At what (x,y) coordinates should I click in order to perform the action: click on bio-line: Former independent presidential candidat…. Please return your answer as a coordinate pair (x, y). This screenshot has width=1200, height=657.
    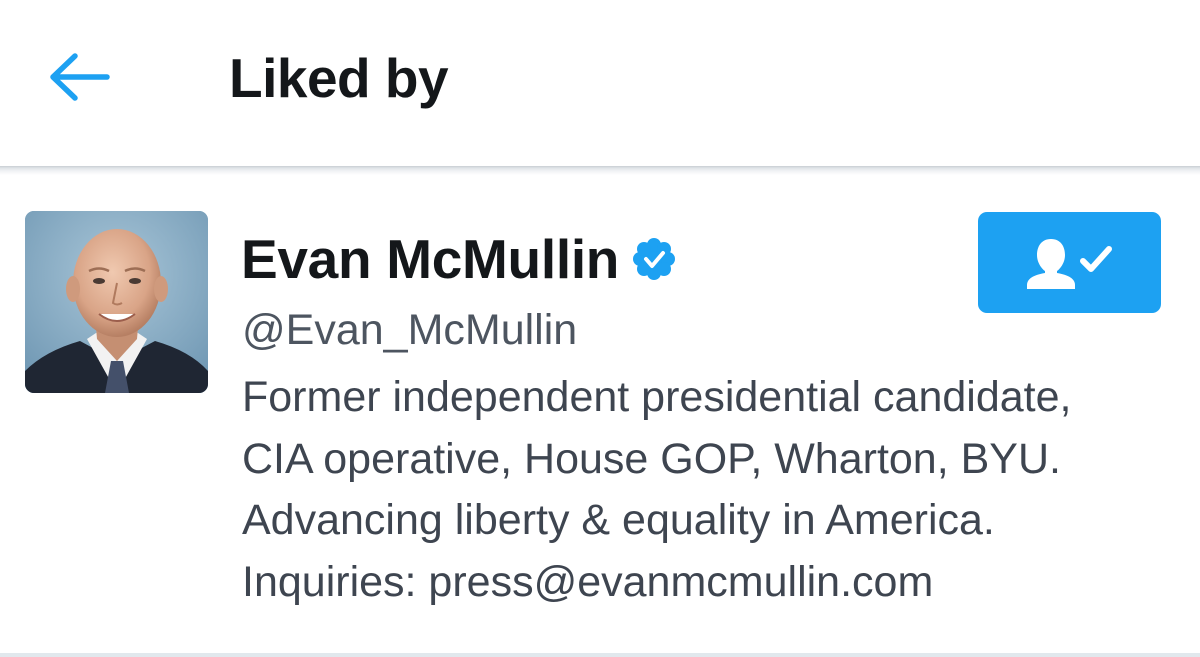
    Looking at the image, I should click on (657, 397).